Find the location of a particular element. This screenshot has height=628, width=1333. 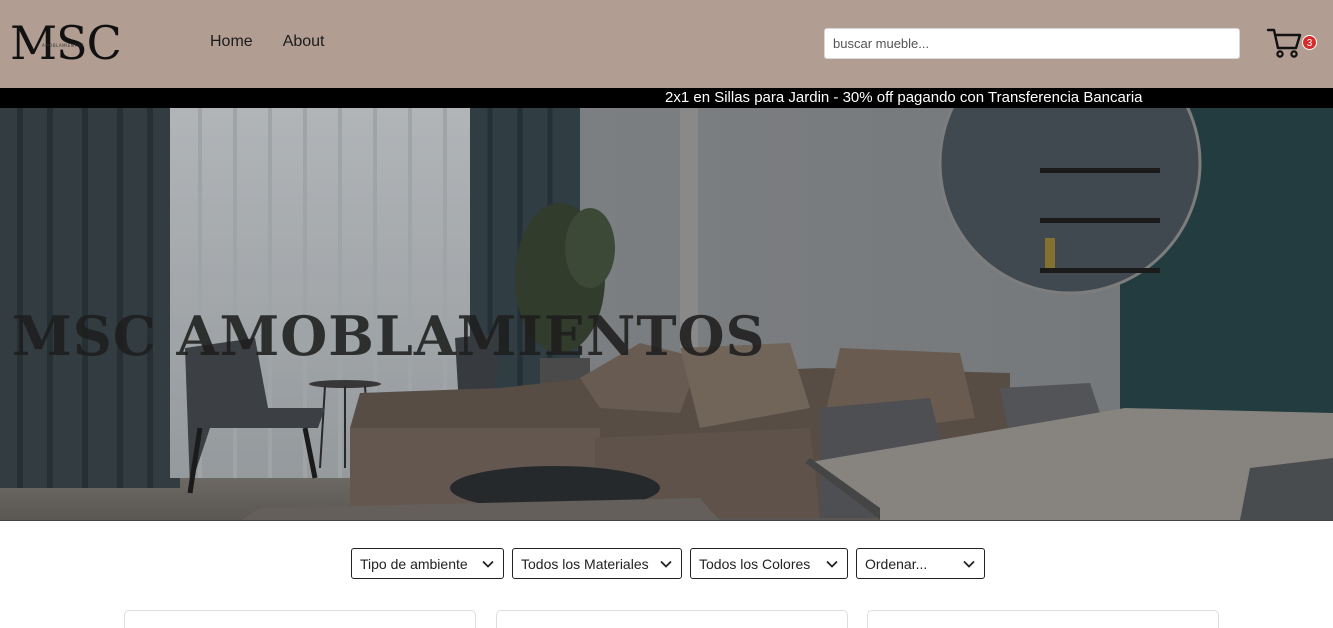

cart-count-badge: 3 is located at coordinates (1309, 42).